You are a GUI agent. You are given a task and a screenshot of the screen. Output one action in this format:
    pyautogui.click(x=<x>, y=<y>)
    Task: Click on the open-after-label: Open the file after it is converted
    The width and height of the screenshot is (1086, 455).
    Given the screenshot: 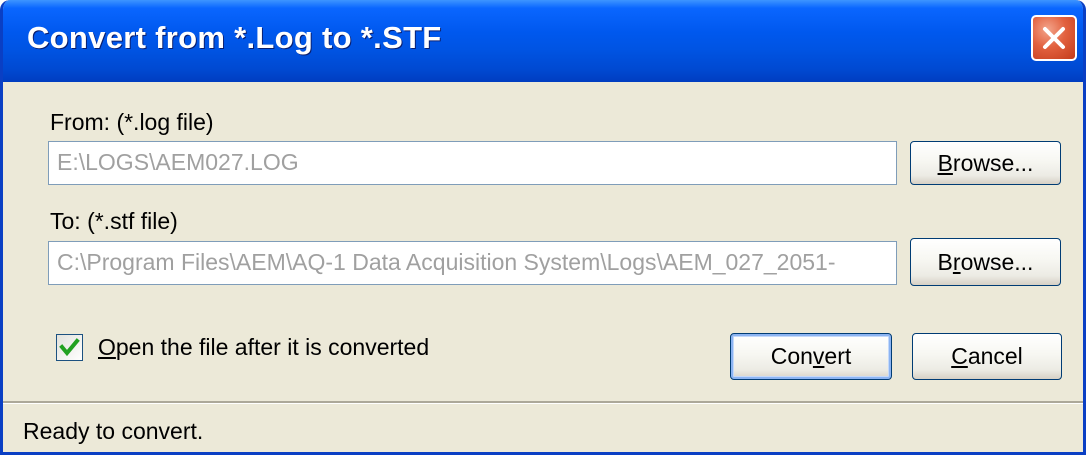 What is the action you would take?
    pyautogui.click(x=263, y=347)
    